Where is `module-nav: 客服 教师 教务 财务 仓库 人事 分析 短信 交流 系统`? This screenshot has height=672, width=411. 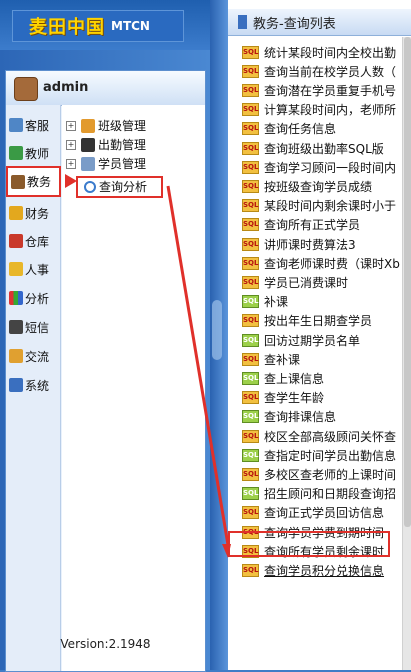
module-nav: 客服 教师 教务 财务 仓库 人事 分析 短信 交流 系统 is located at coordinates (33, 388).